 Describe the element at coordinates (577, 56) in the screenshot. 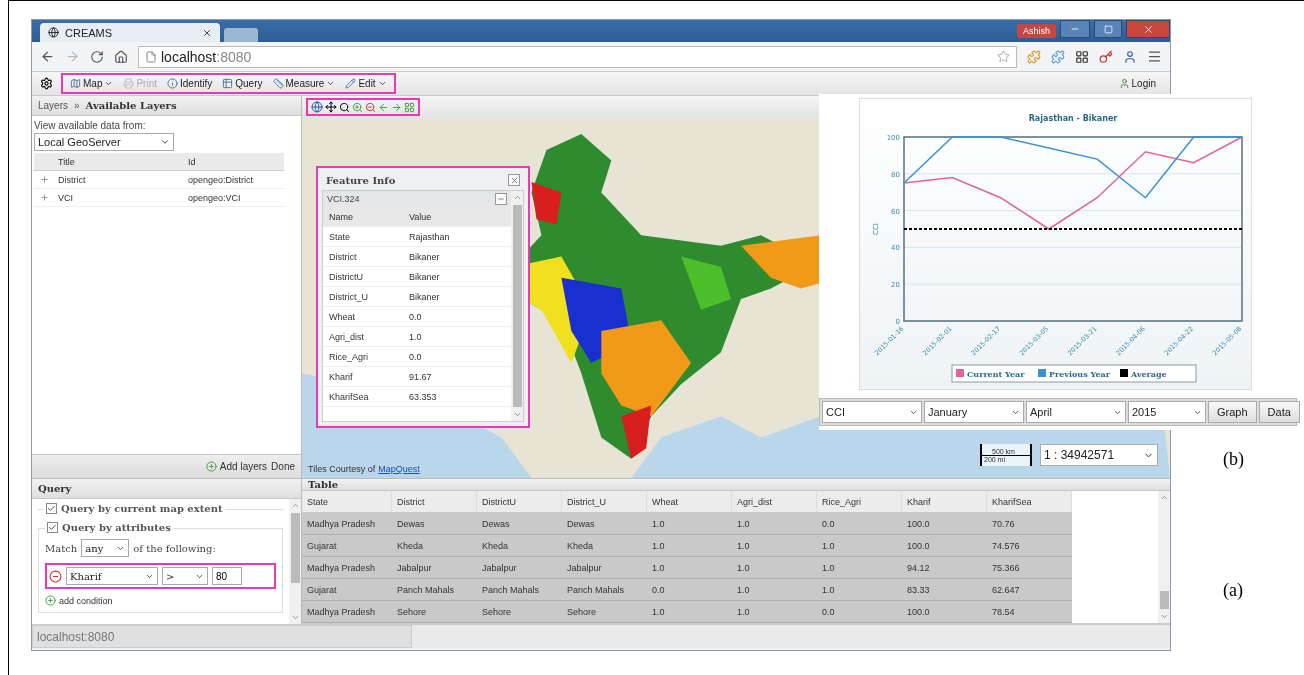

I see `address-field: localhost:8080` at that location.